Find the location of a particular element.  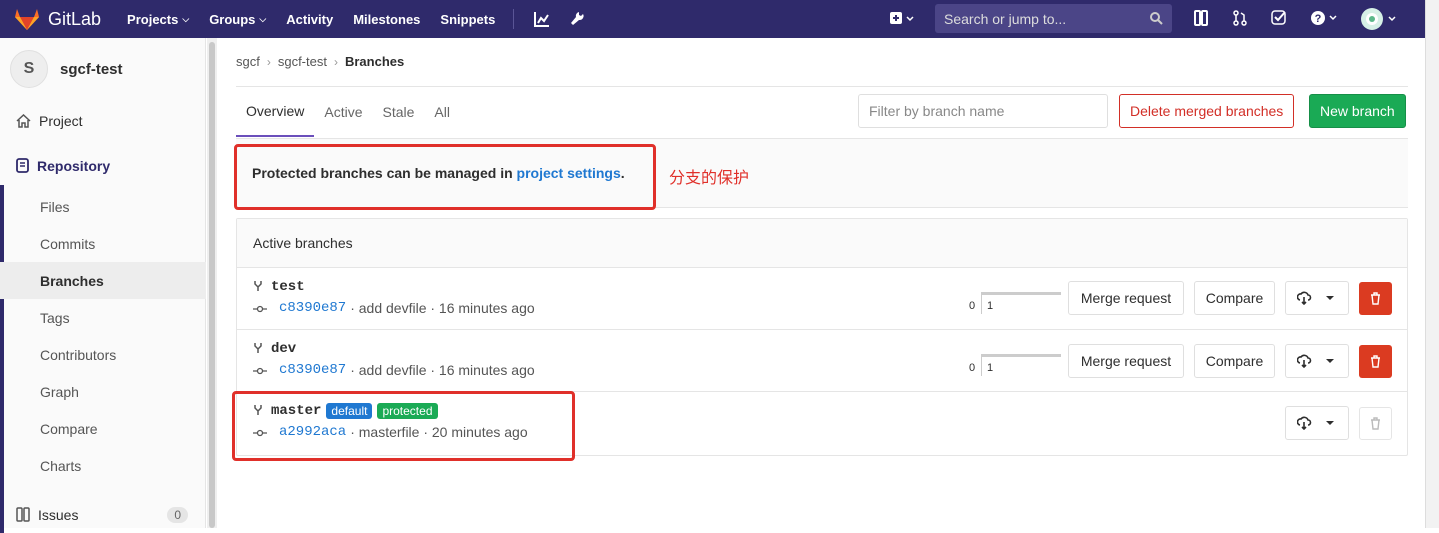

delete-merged-branches-button: Delete merged branches is located at coordinates (1207, 111).